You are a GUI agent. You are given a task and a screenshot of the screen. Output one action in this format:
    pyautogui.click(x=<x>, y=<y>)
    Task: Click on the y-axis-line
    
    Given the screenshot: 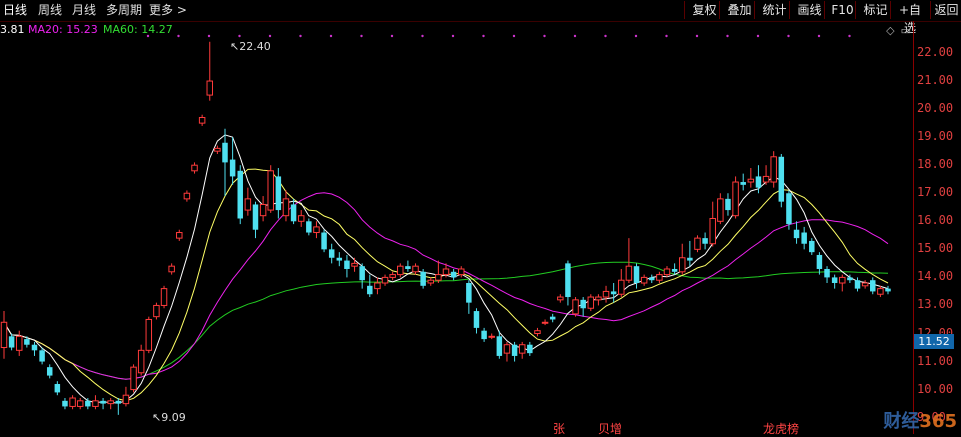 What is the action you would take?
    pyautogui.click(x=913, y=227)
    